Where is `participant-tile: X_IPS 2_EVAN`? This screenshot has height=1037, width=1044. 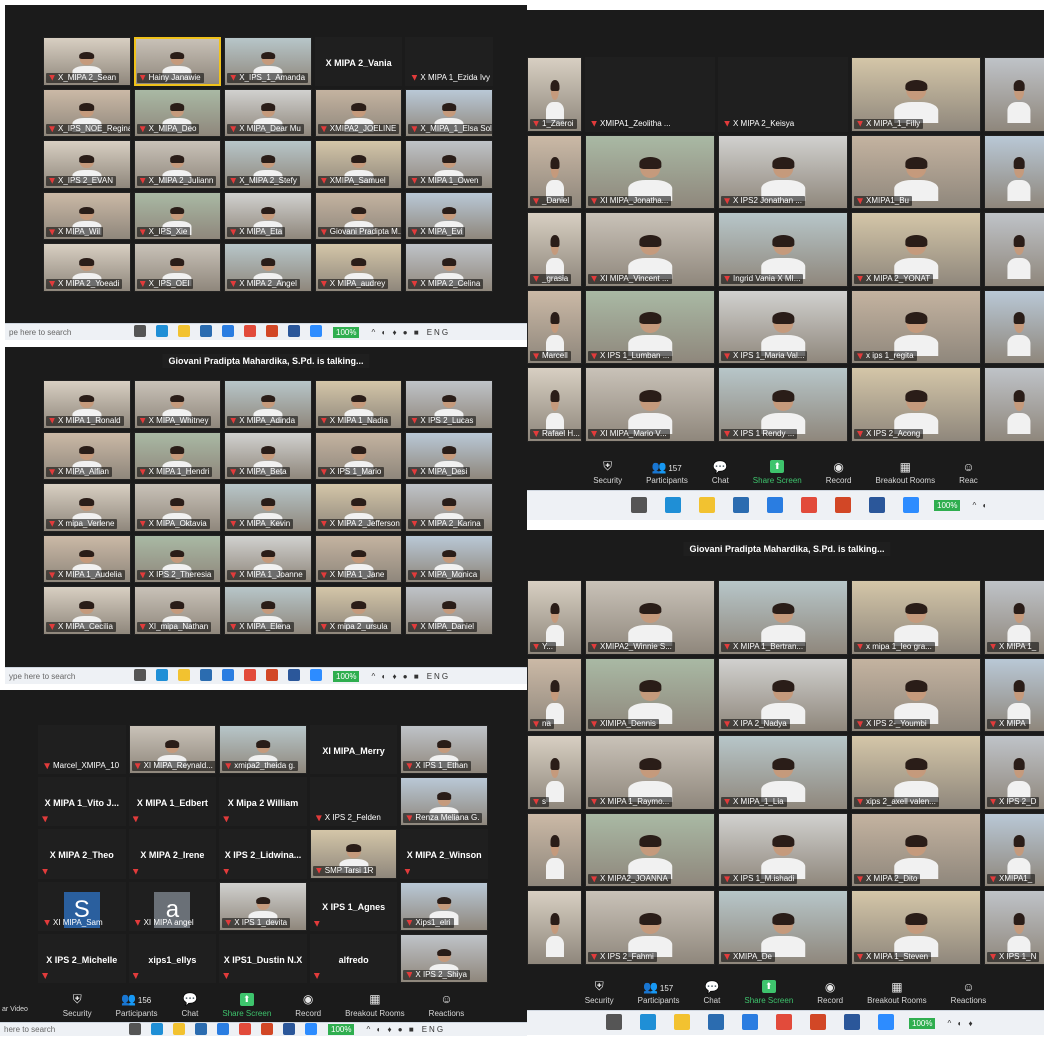 participant-tile: X_IPS 2_EVAN is located at coordinates (87, 164).